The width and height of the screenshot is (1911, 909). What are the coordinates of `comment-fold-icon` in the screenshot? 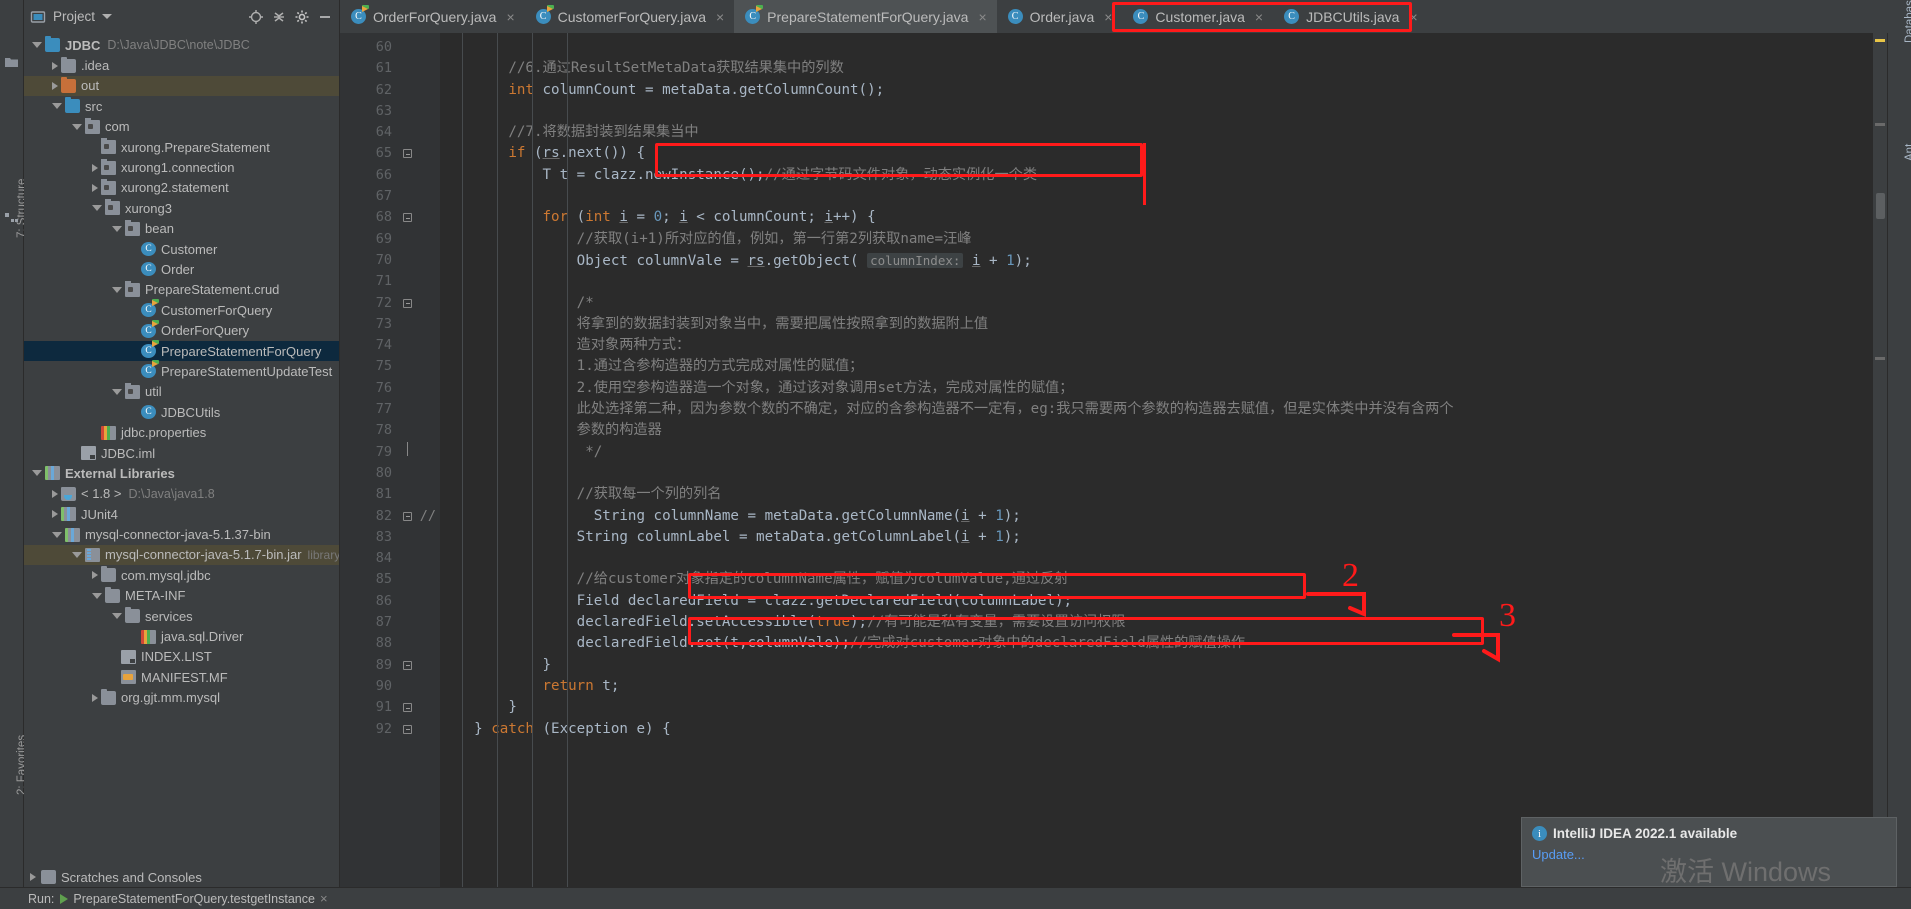 It's located at (407, 516).